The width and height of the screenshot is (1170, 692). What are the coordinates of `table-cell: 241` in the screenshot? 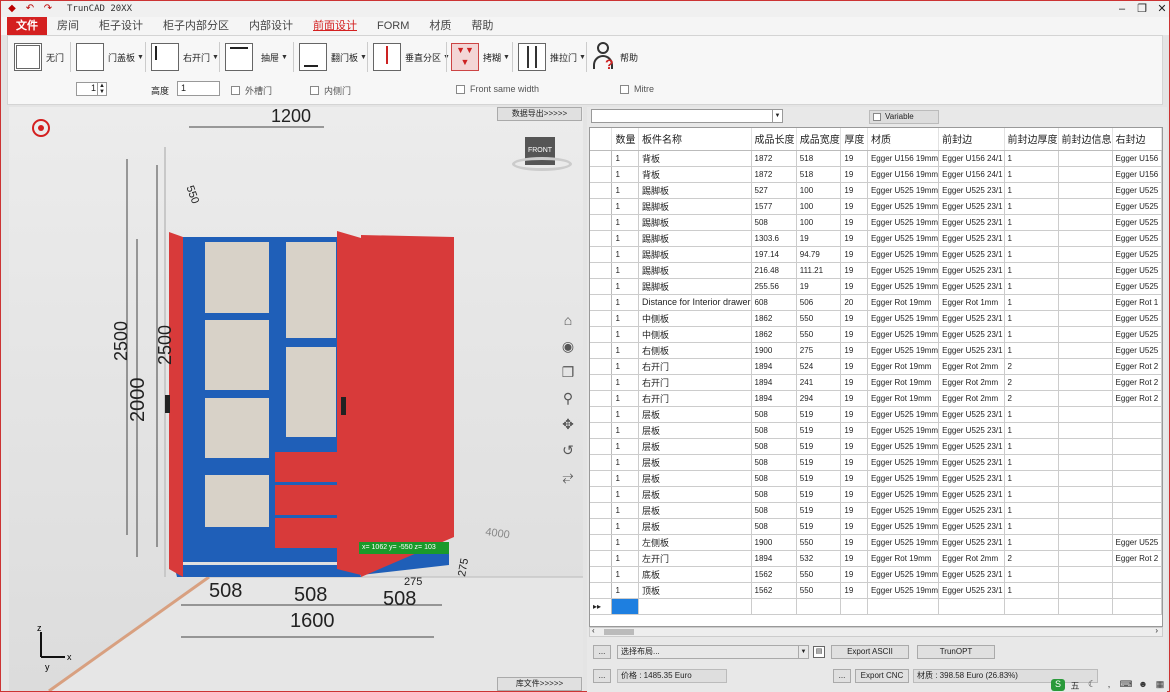 It's located at (819, 382).